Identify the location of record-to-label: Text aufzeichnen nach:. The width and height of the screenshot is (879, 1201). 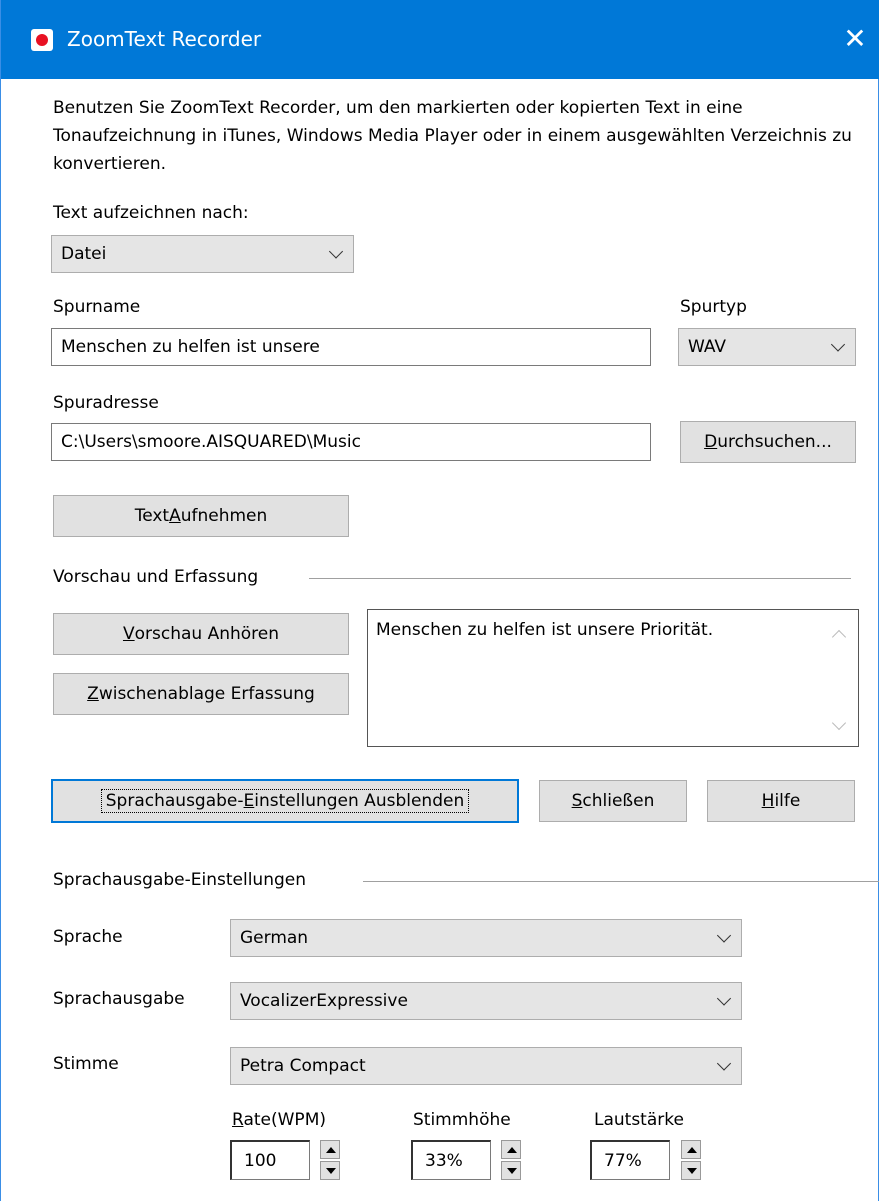
(151, 213).